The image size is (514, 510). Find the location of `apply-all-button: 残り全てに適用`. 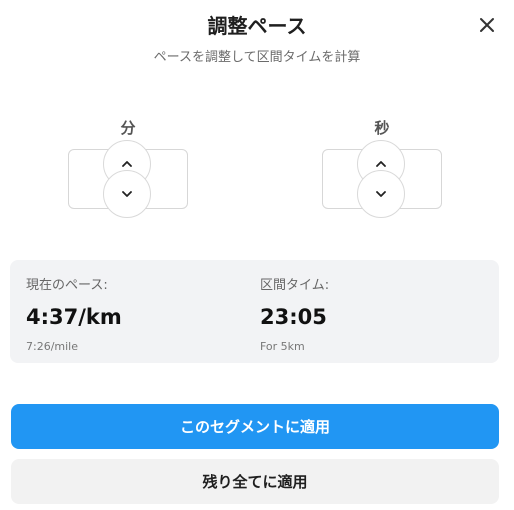

apply-all-button: 残り全てに適用 is located at coordinates (255, 481).